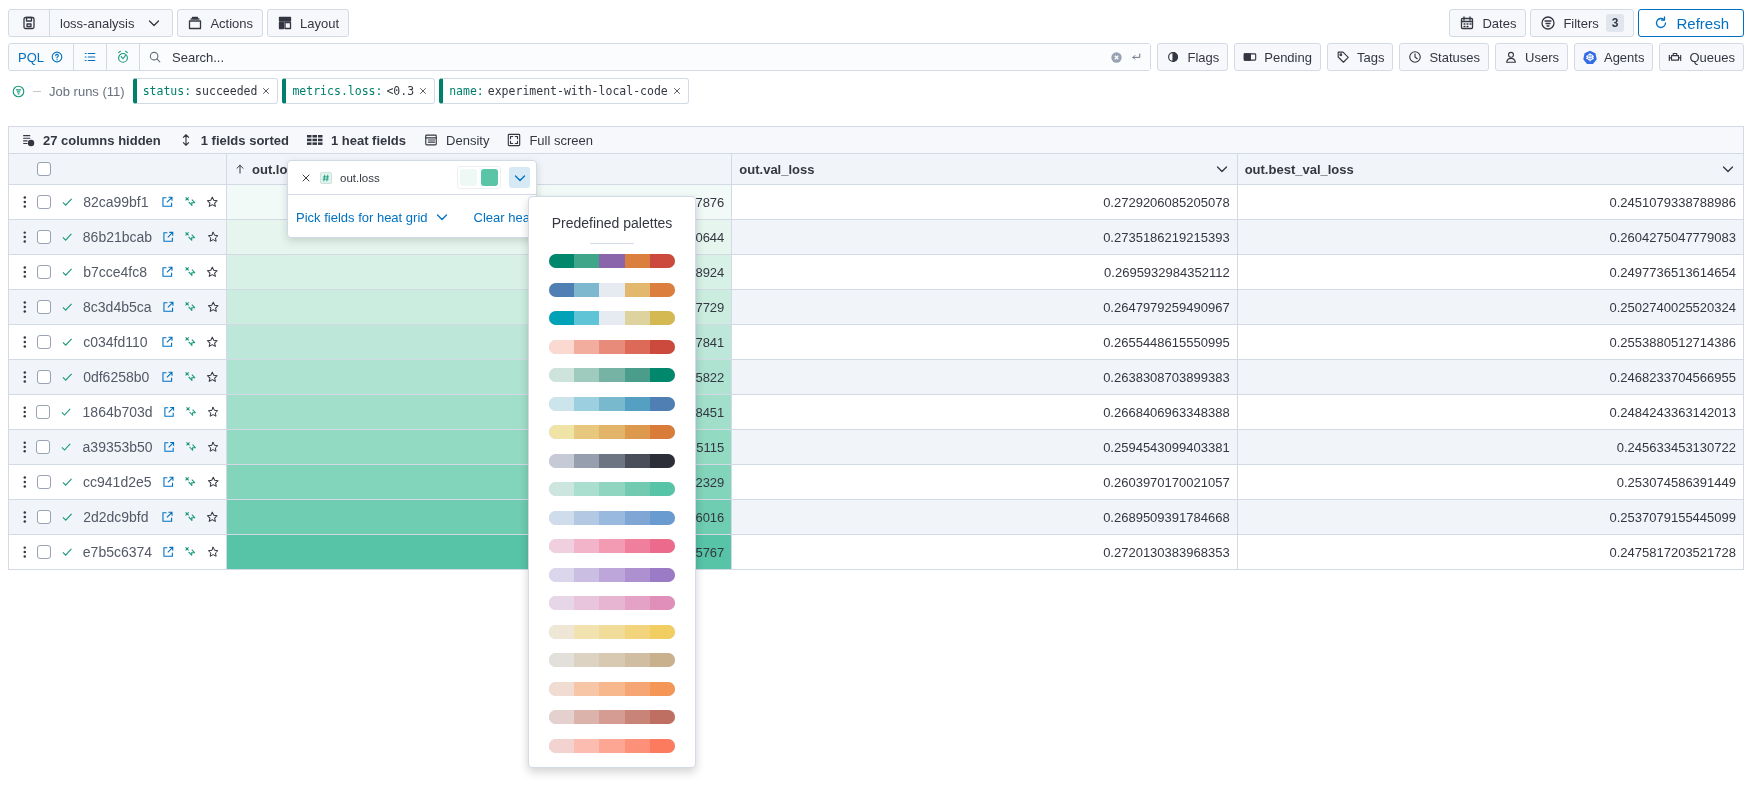 This screenshot has height=787, width=1752. What do you see at coordinates (985, 169) in the screenshot?
I see `column-header: out.val_loss` at bounding box center [985, 169].